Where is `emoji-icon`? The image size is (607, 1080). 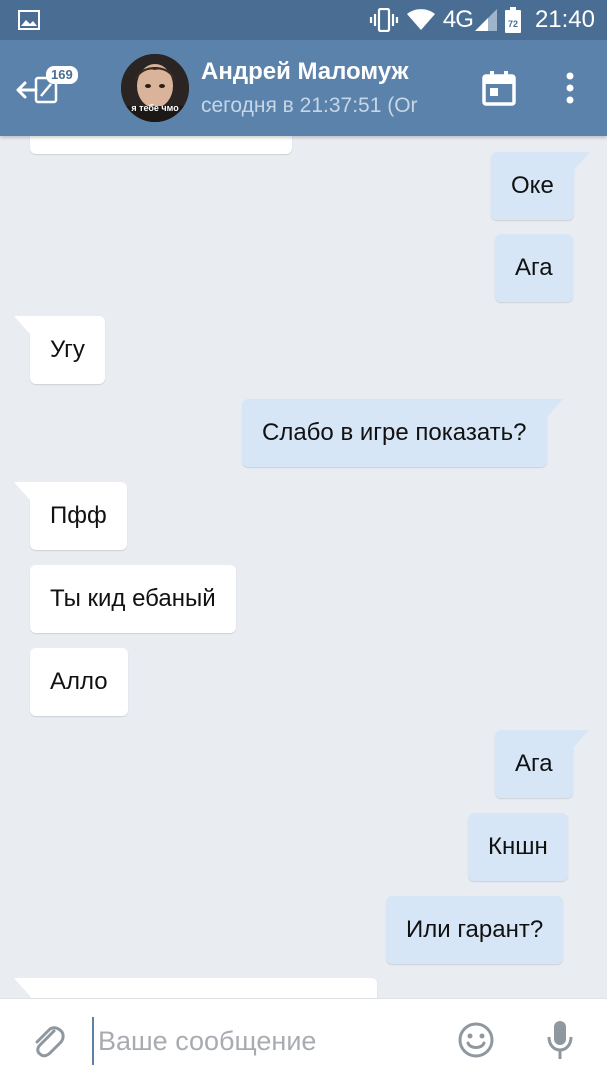
emoji-icon is located at coordinates (476, 1040).